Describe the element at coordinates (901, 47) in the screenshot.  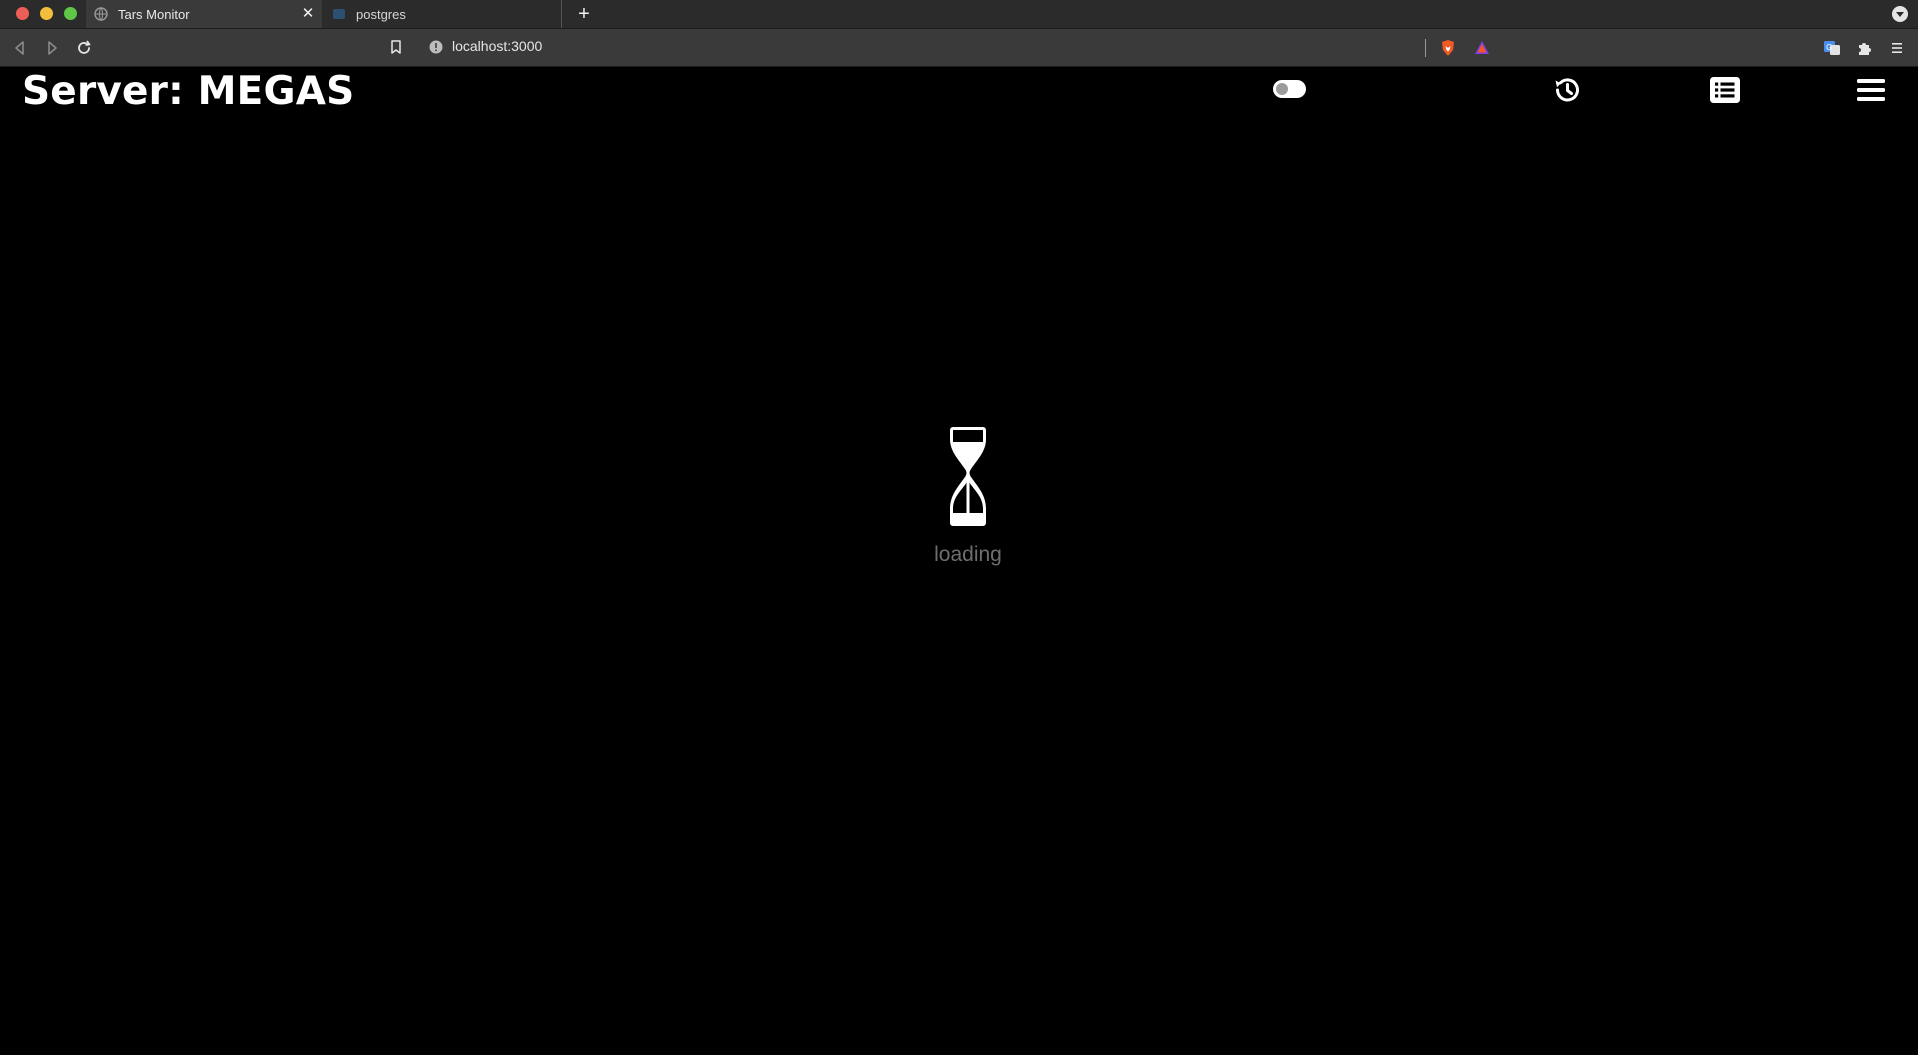
I see `address-bar: localhost:3000` at that location.